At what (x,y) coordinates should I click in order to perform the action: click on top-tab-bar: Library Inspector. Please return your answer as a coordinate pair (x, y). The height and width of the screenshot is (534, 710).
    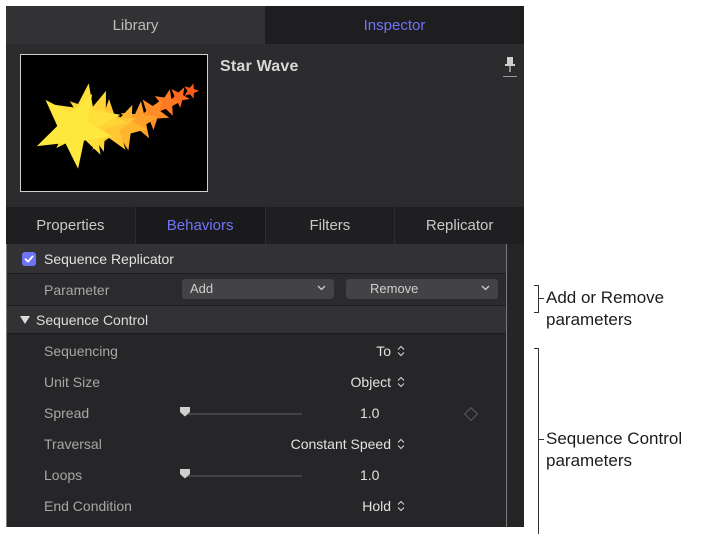
    Looking at the image, I should click on (265, 25).